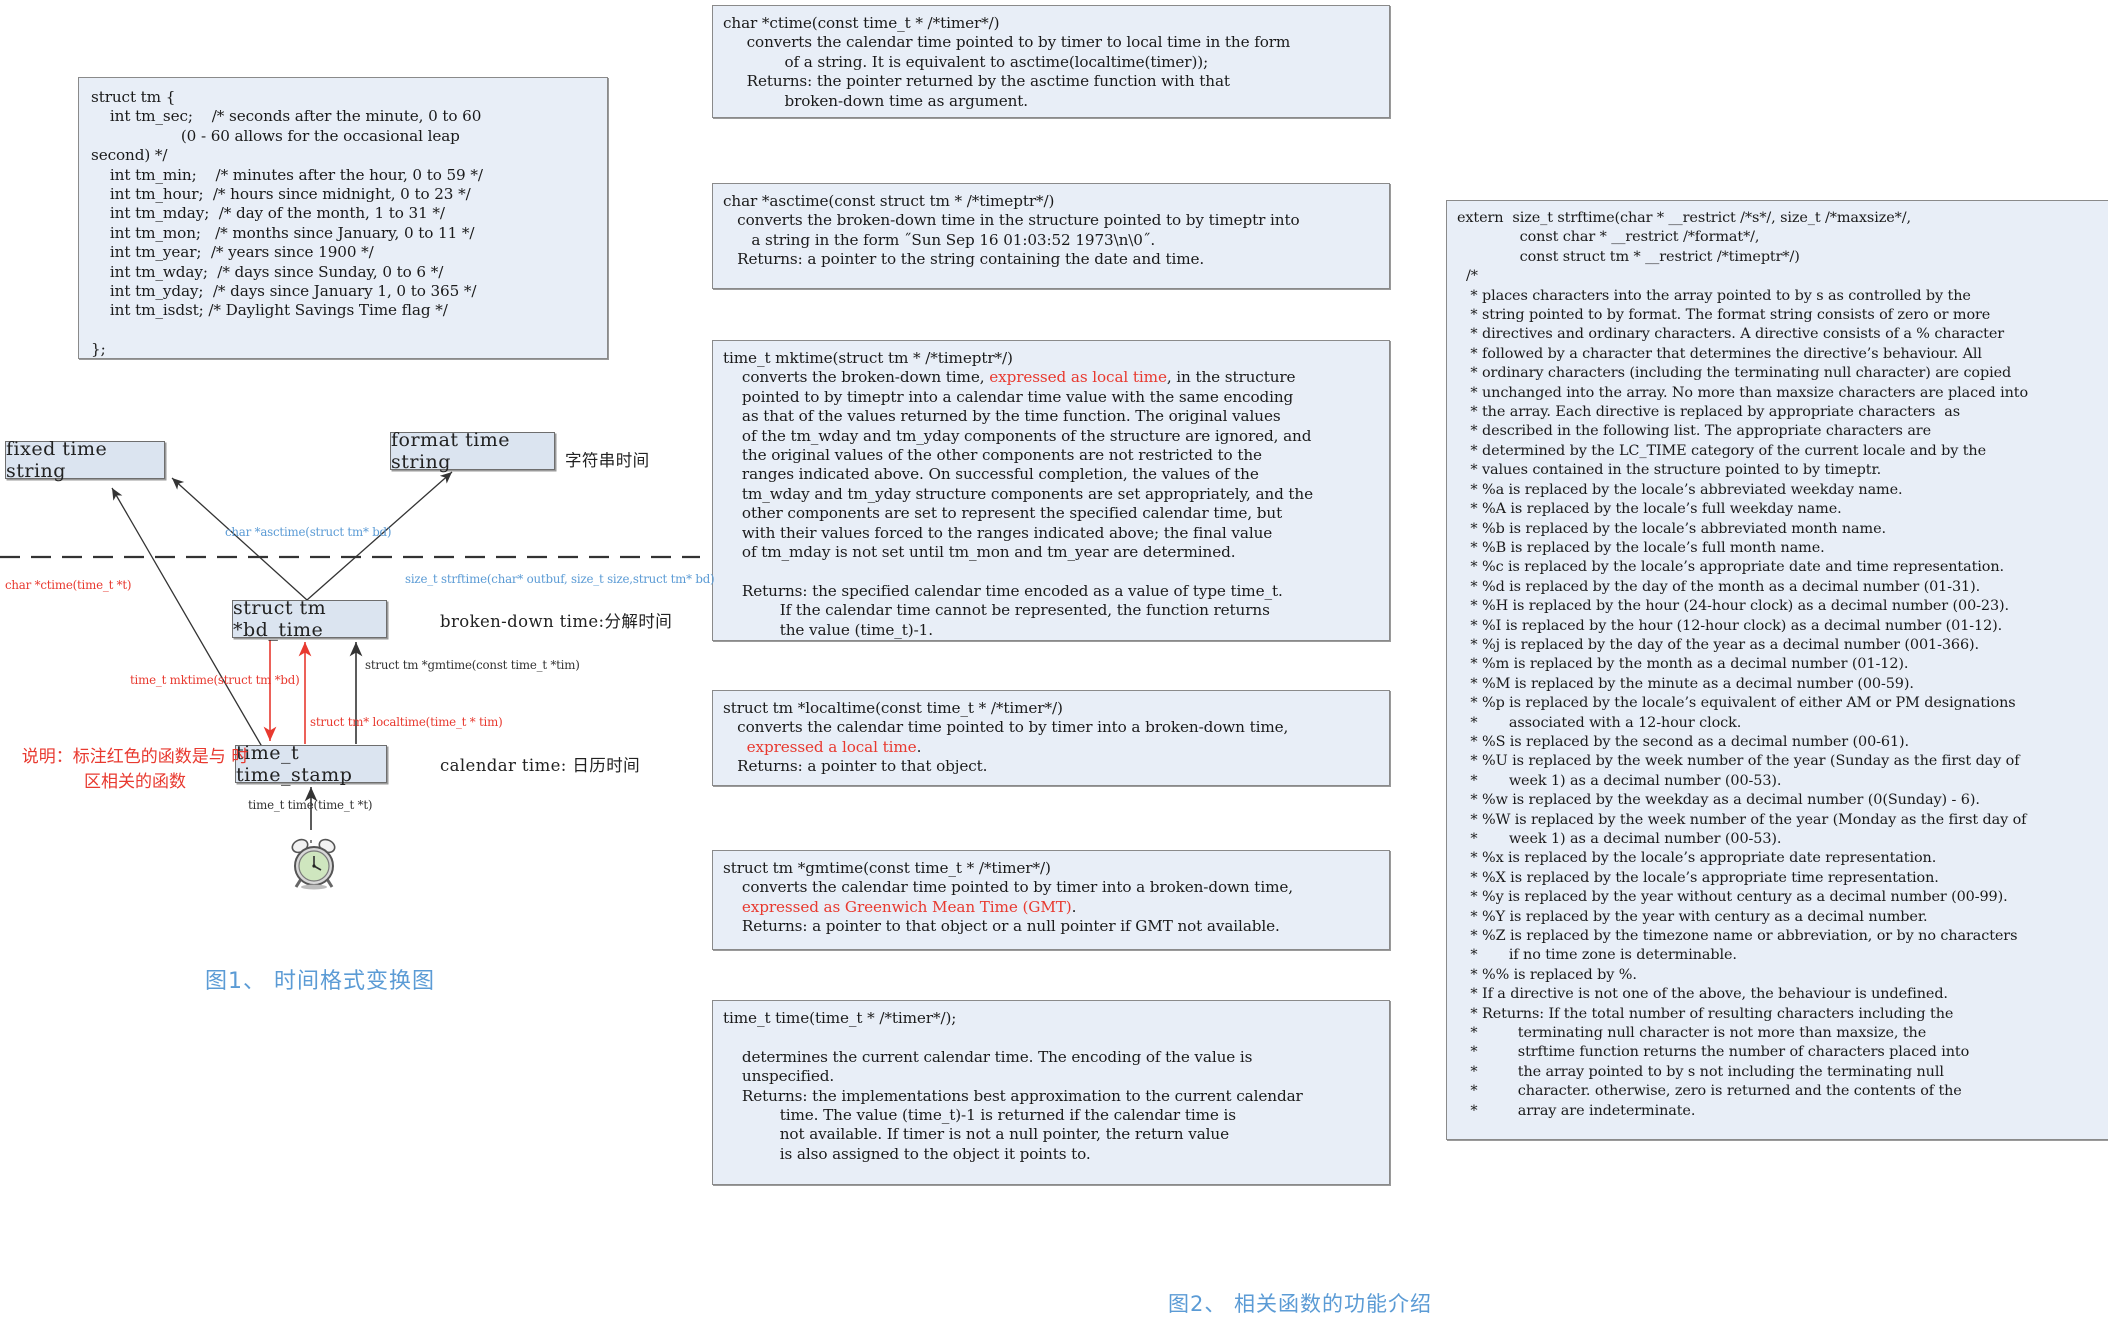 This screenshot has height=1319, width=2108. What do you see at coordinates (919, 746) in the screenshot?
I see `localtime-line3-post: .` at bounding box center [919, 746].